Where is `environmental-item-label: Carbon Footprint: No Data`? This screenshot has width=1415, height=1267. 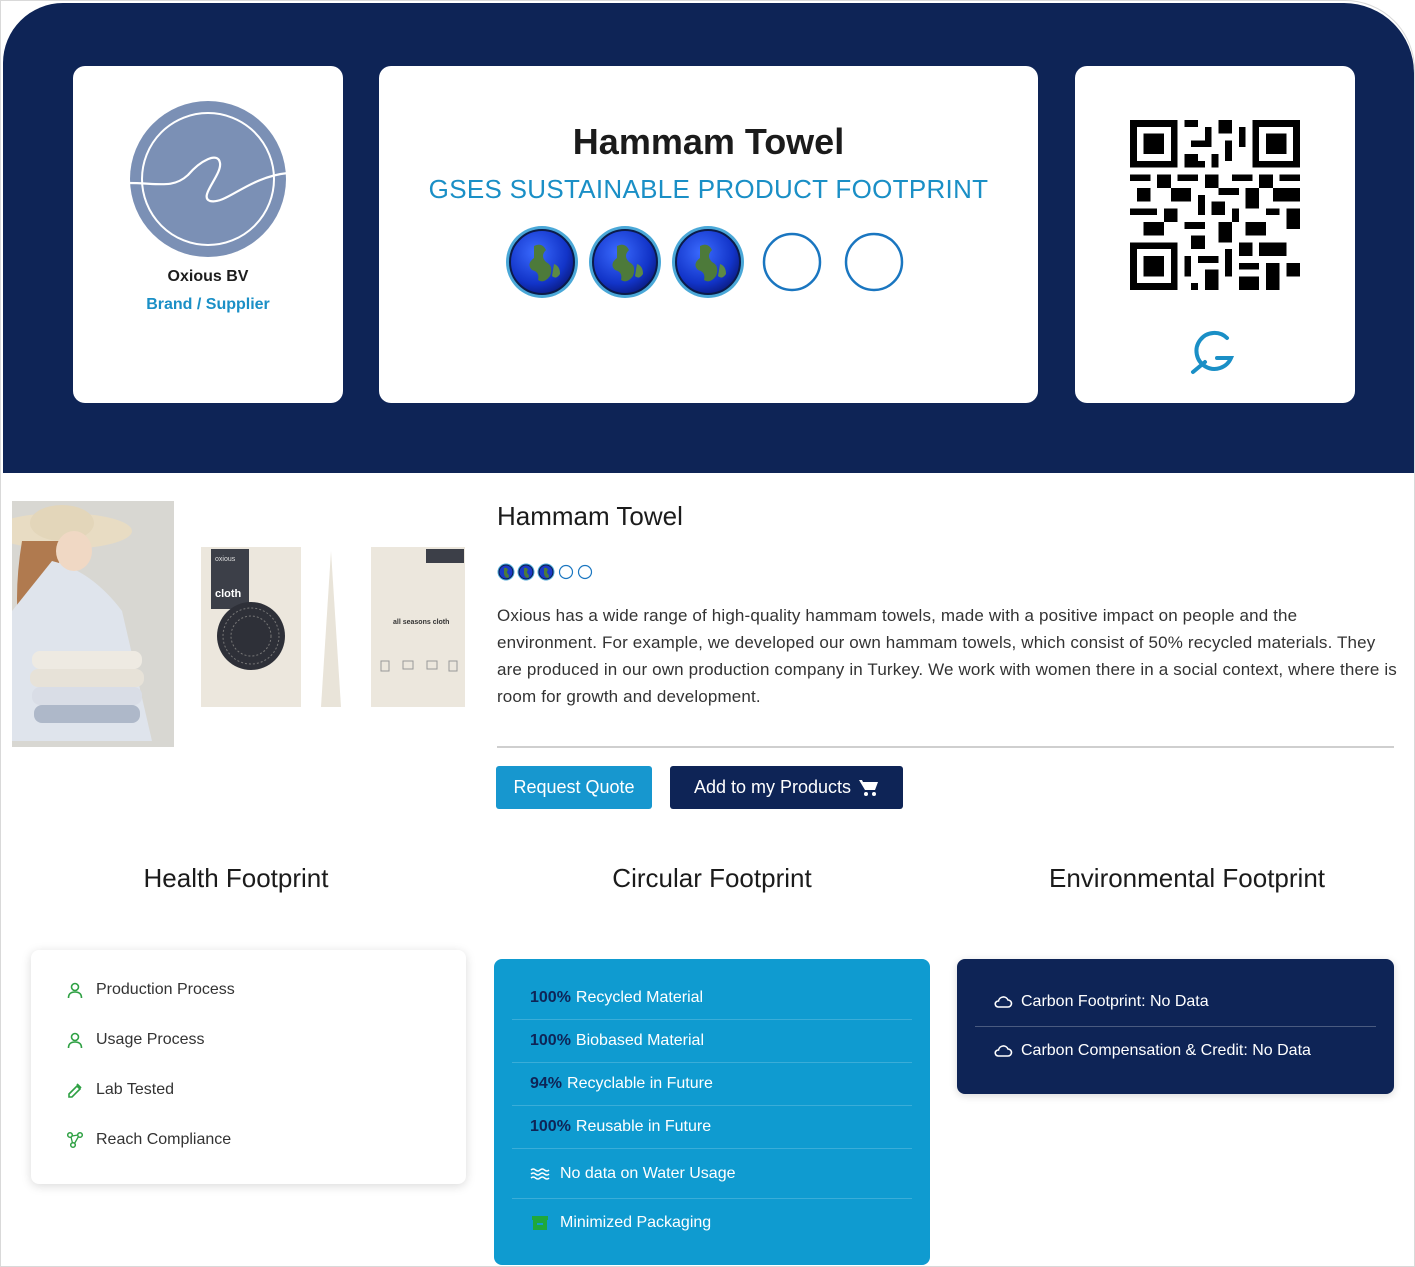
environmental-item-label: Carbon Footprint: No Data is located at coordinates (1115, 1001).